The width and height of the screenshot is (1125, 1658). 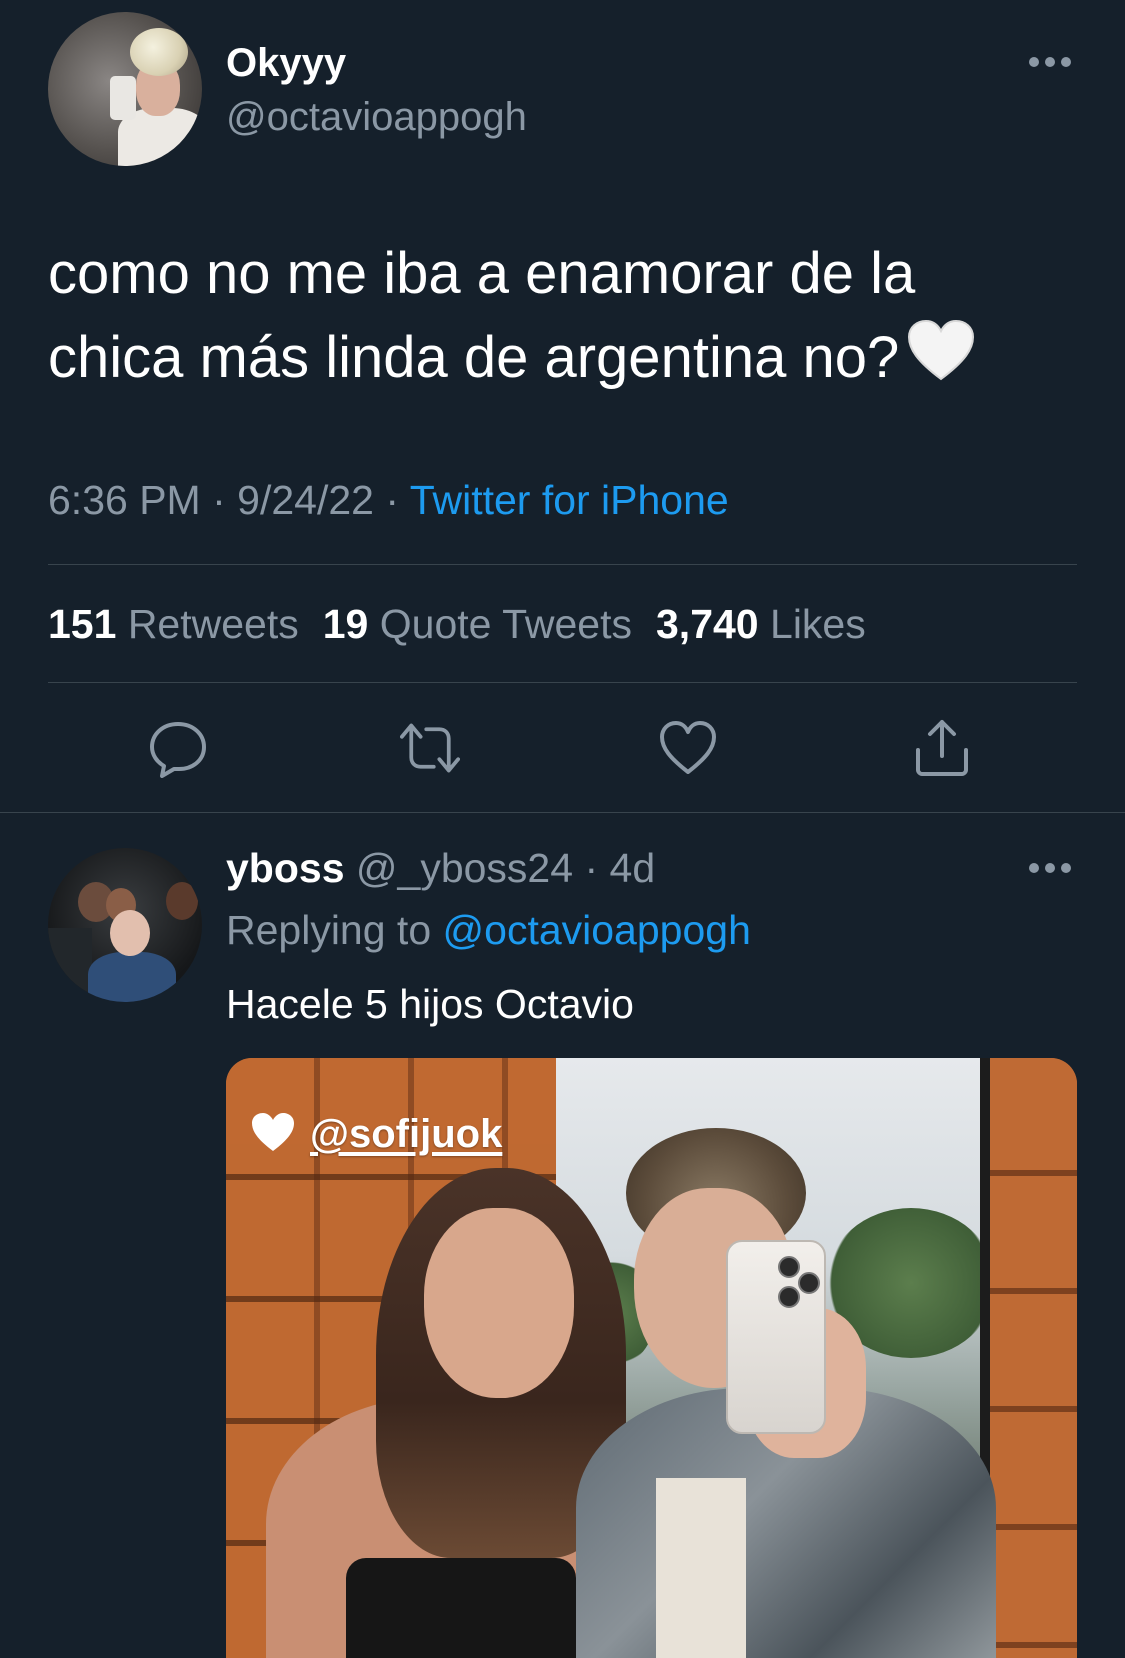 I want to click on author-handle: @octavioappogh, so click(x=376, y=117).